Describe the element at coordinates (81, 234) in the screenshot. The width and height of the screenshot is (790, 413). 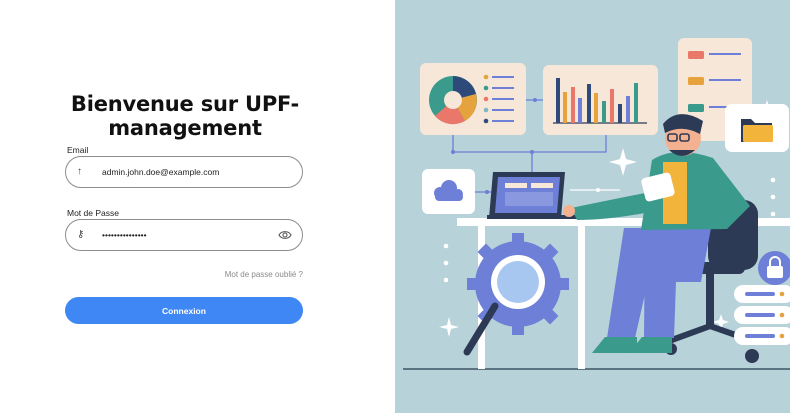
I see `key-icon: ⚷` at that location.